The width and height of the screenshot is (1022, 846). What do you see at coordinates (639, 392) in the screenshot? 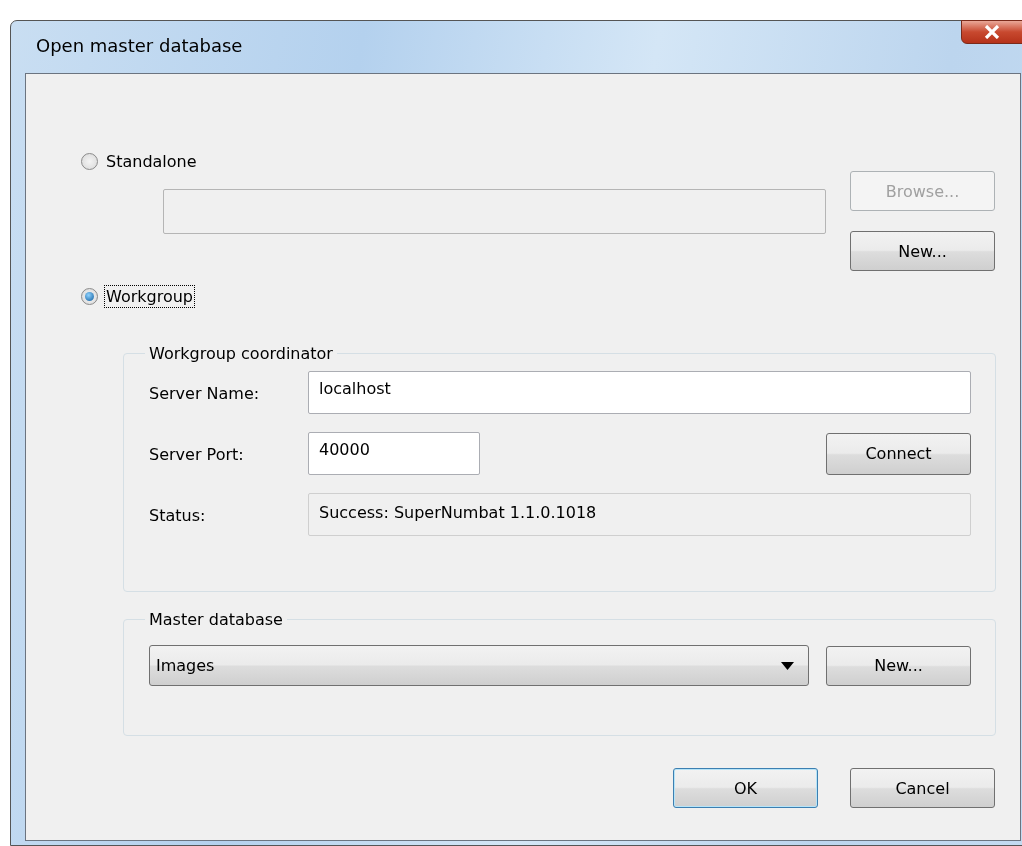
I see `server-name-field: localhost` at bounding box center [639, 392].